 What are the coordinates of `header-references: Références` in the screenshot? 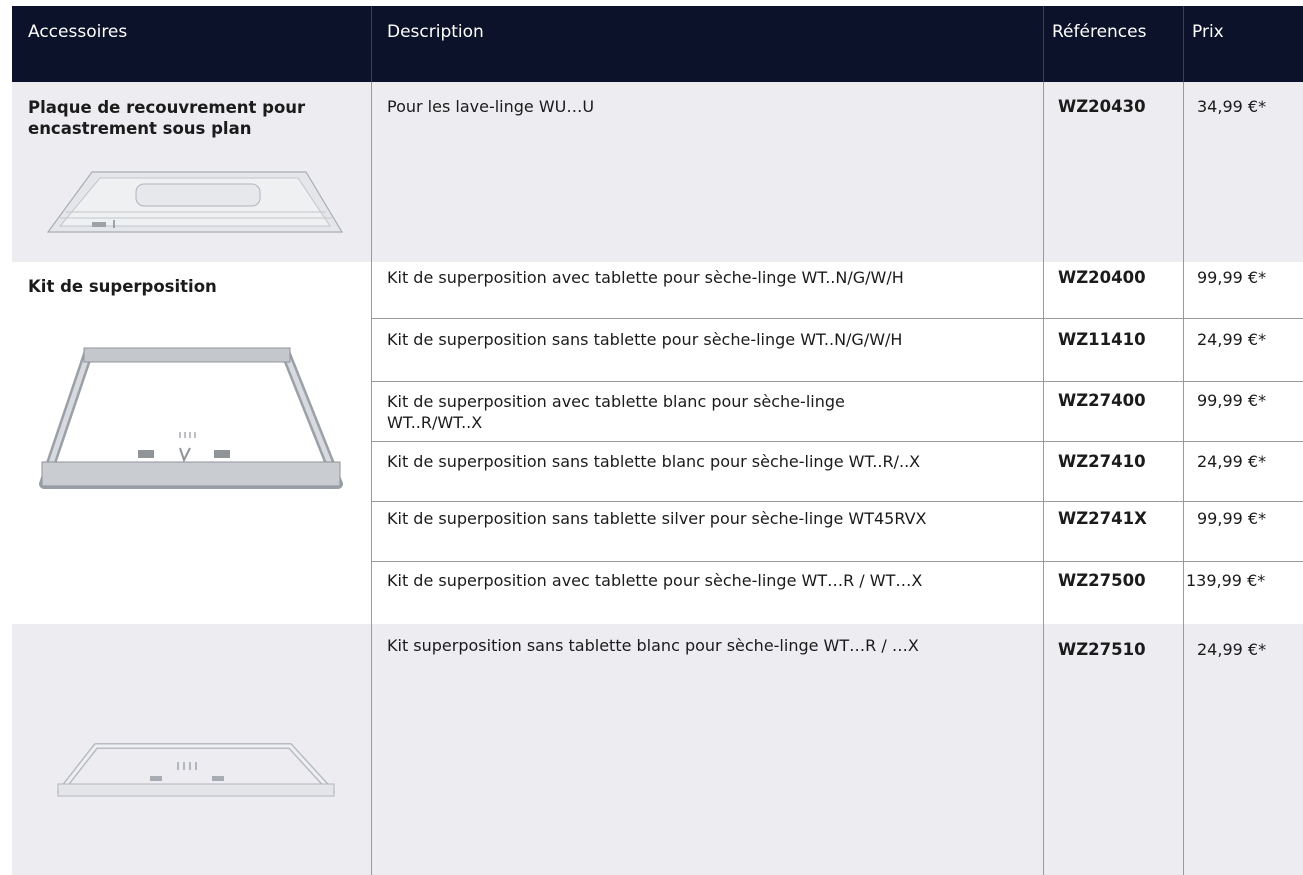 It's located at (1099, 32).